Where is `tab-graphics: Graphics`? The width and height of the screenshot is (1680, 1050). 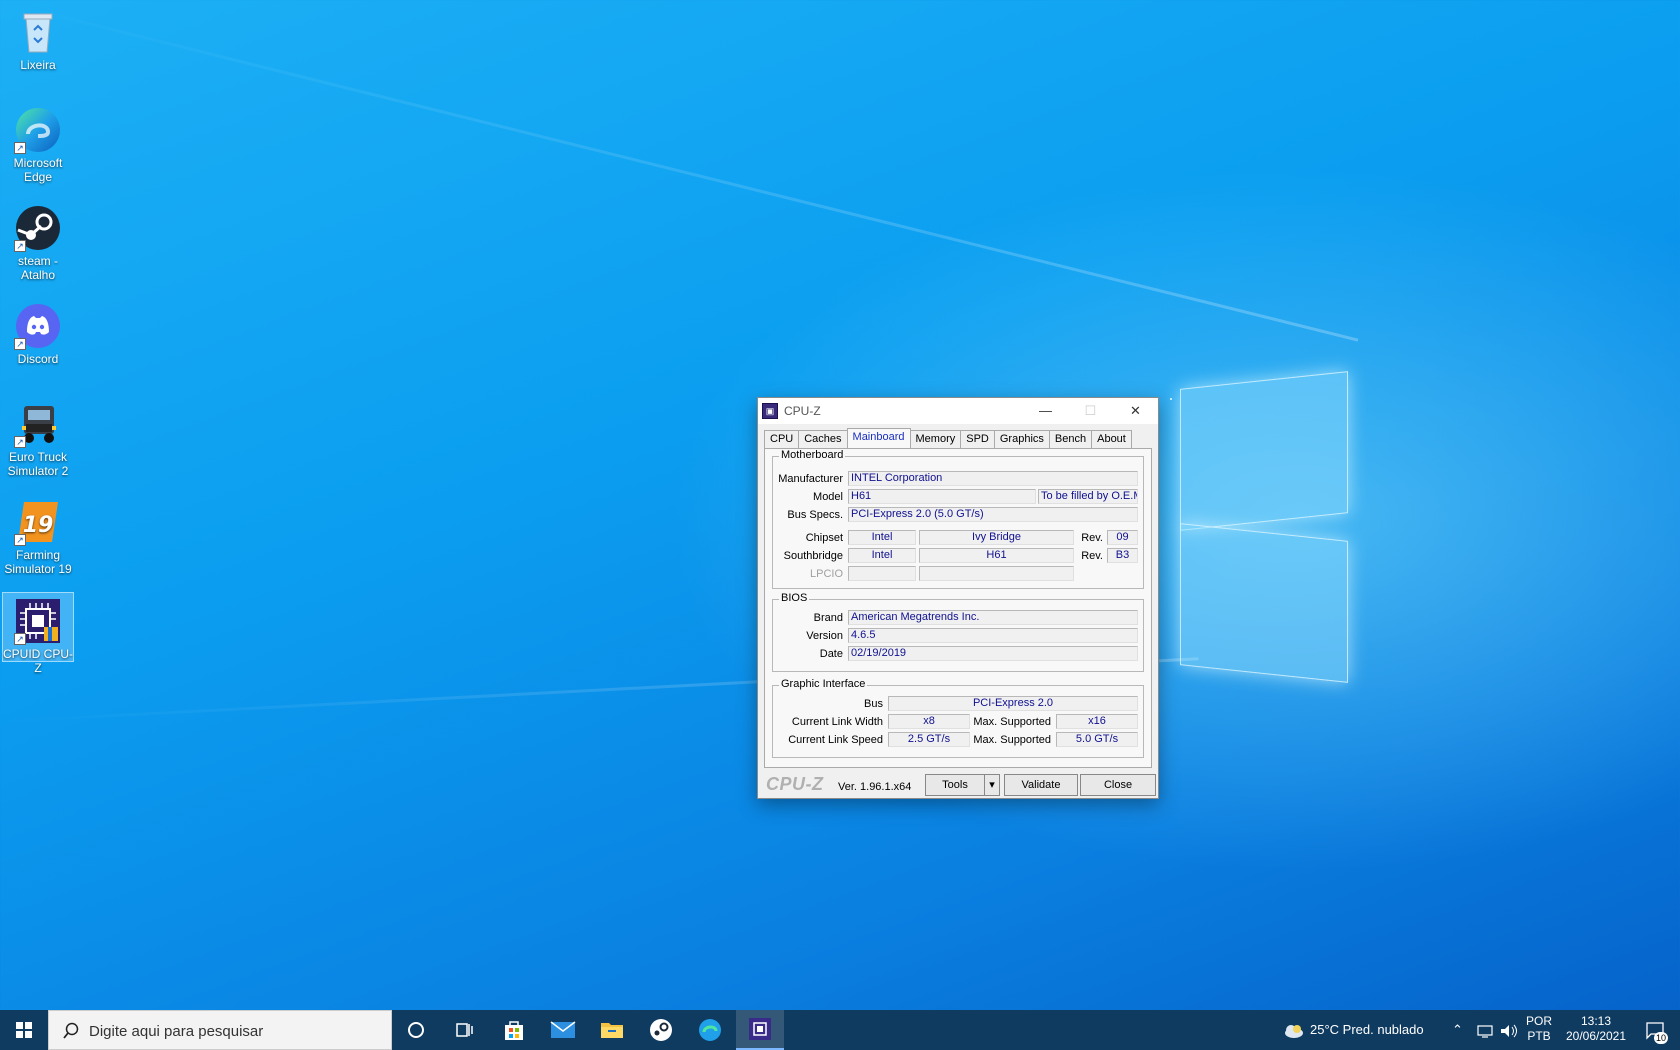 tab-graphics: Graphics is located at coordinates (1021, 439).